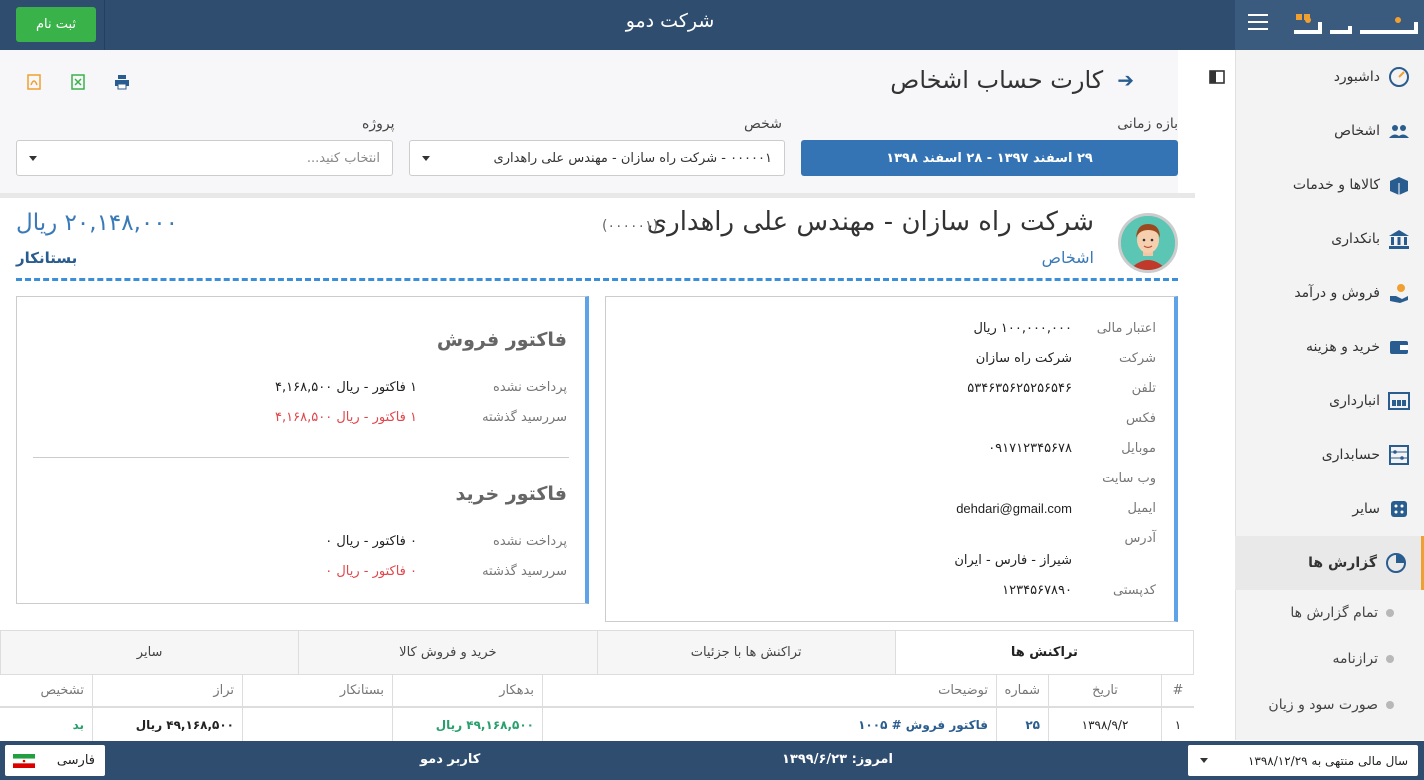  What do you see at coordinates (1022, 724) in the screenshot?
I see `row-number-link: ۲۵` at bounding box center [1022, 724].